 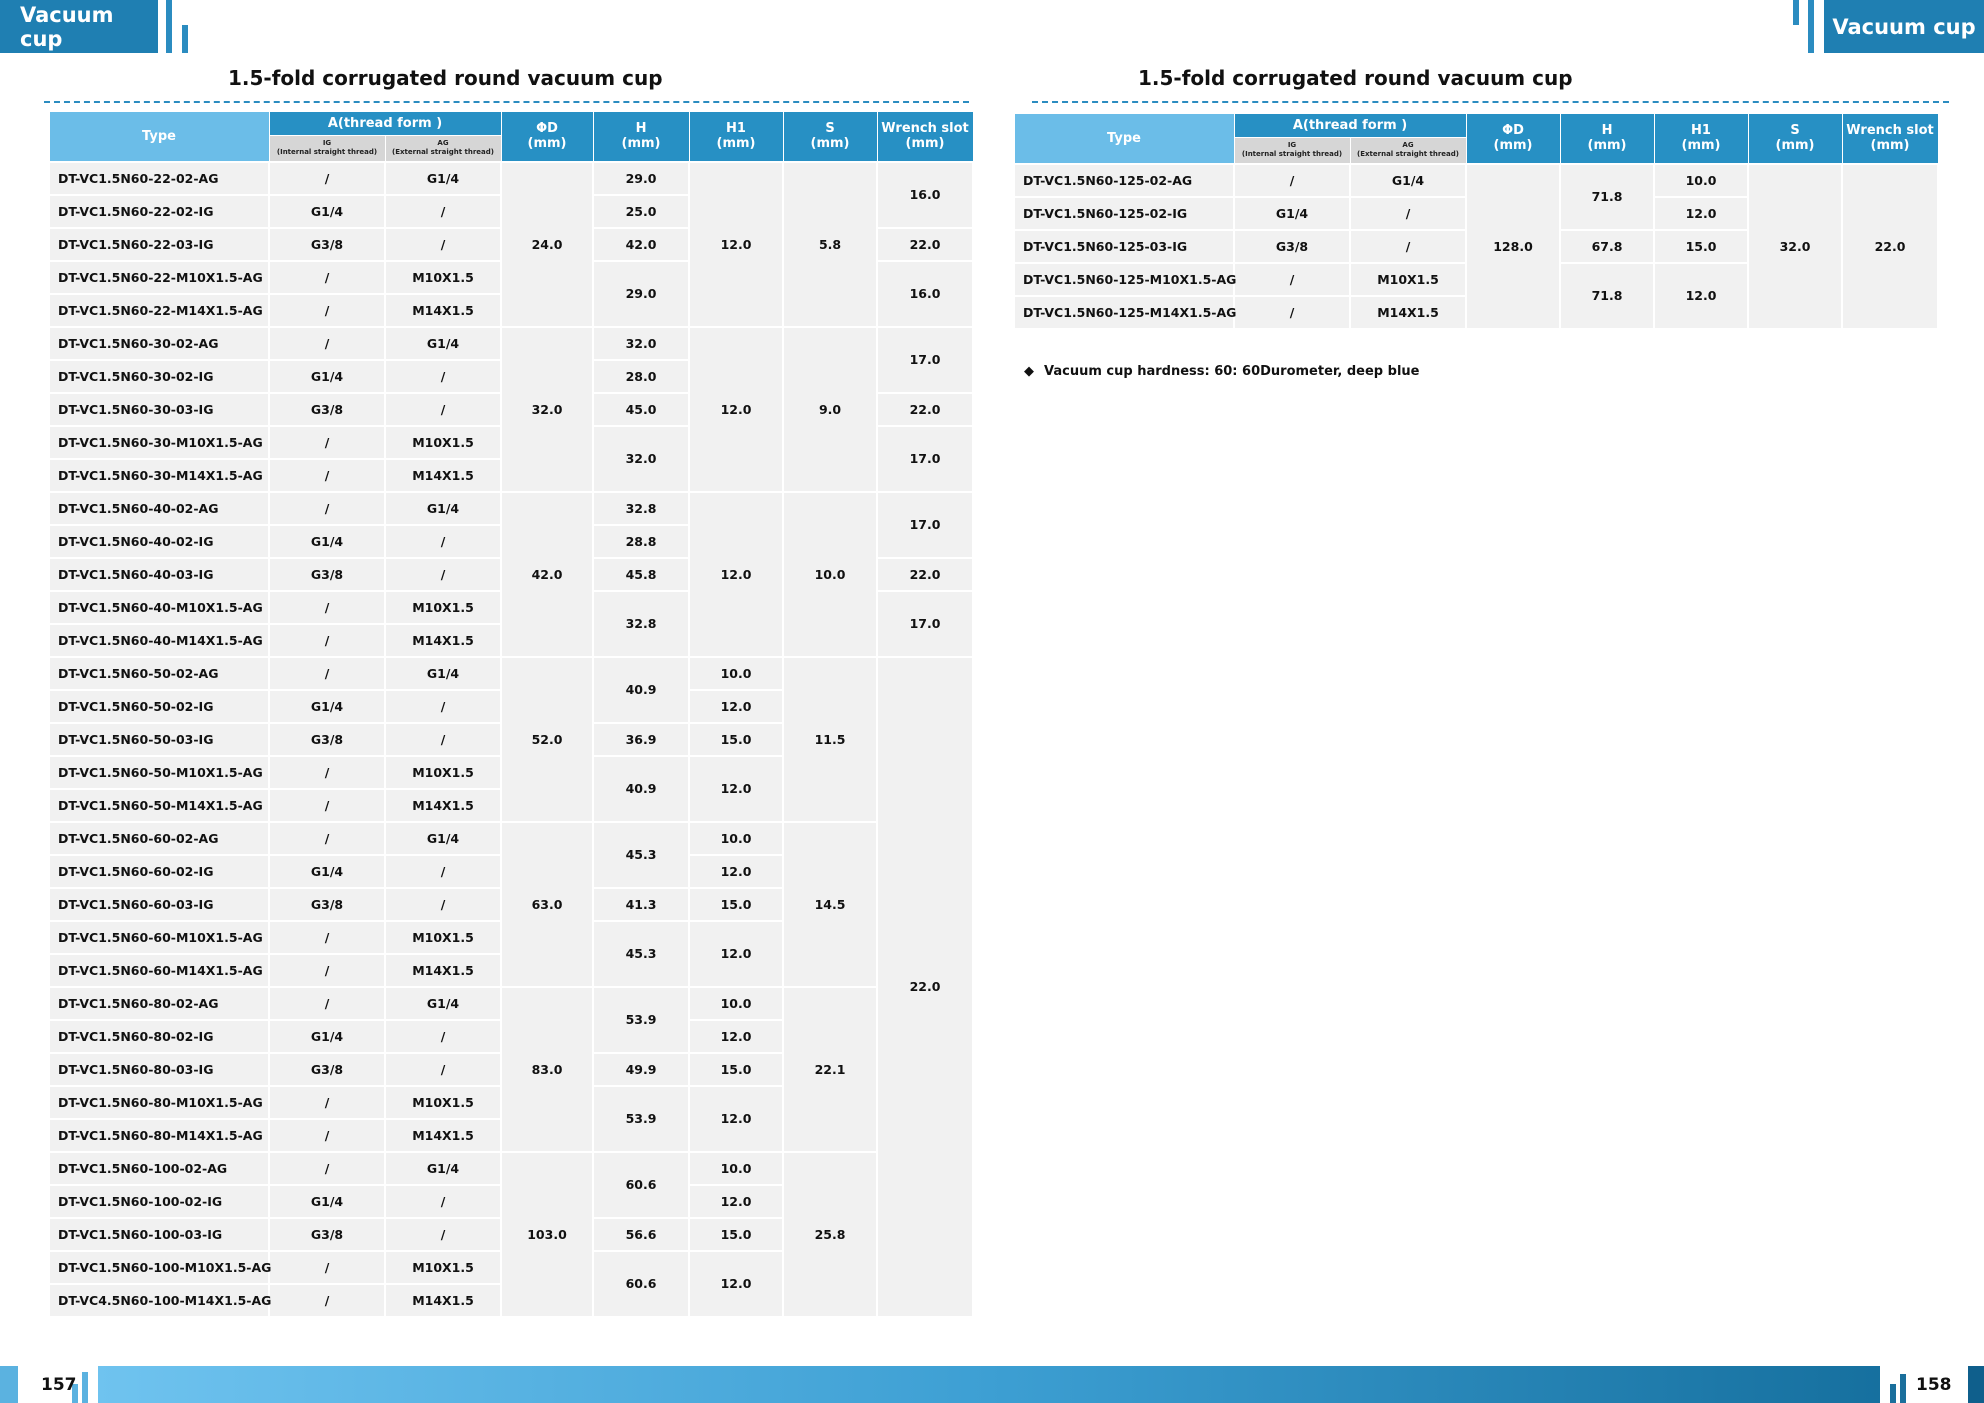 I want to click on col-header-h1-label: H1, so click(x=1701, y=131).